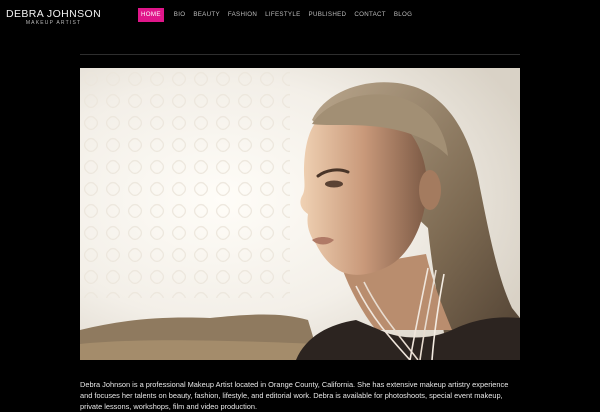 This screenshot has width=600, height=412. I want to click on nav-item-lifestyle: LIFESTYLE, so click(282, 15).